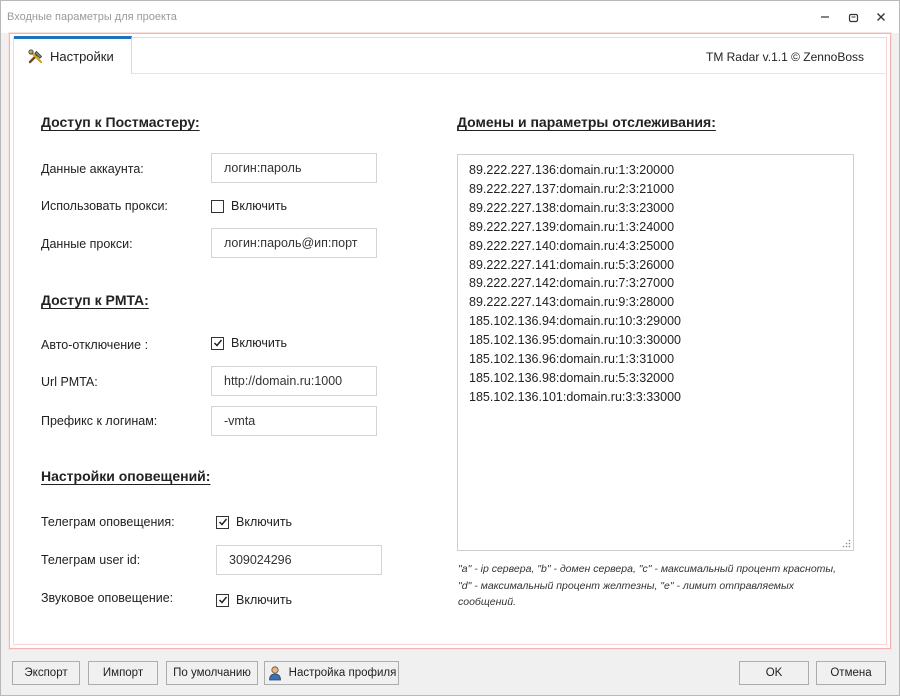 The height and width of the screenshot is (696, 900). I want to click on maximize-button, so click(853, 17).